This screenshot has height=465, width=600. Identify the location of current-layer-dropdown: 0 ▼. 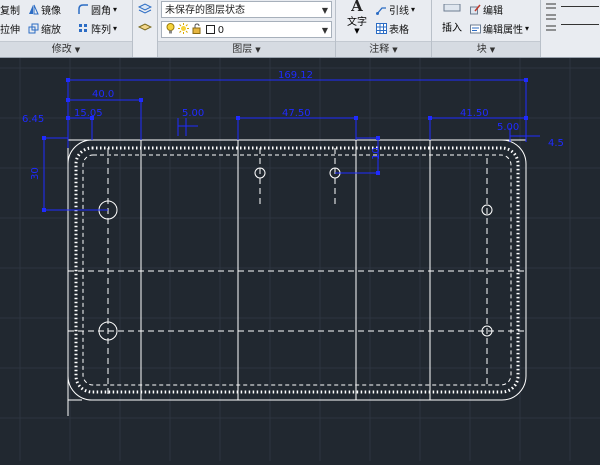
(246, 29).